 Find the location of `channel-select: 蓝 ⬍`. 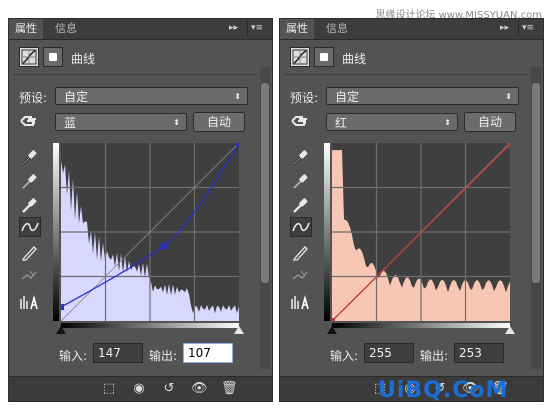

channel-select: 蓝 ⬍ is located at coordinates (121, 122).